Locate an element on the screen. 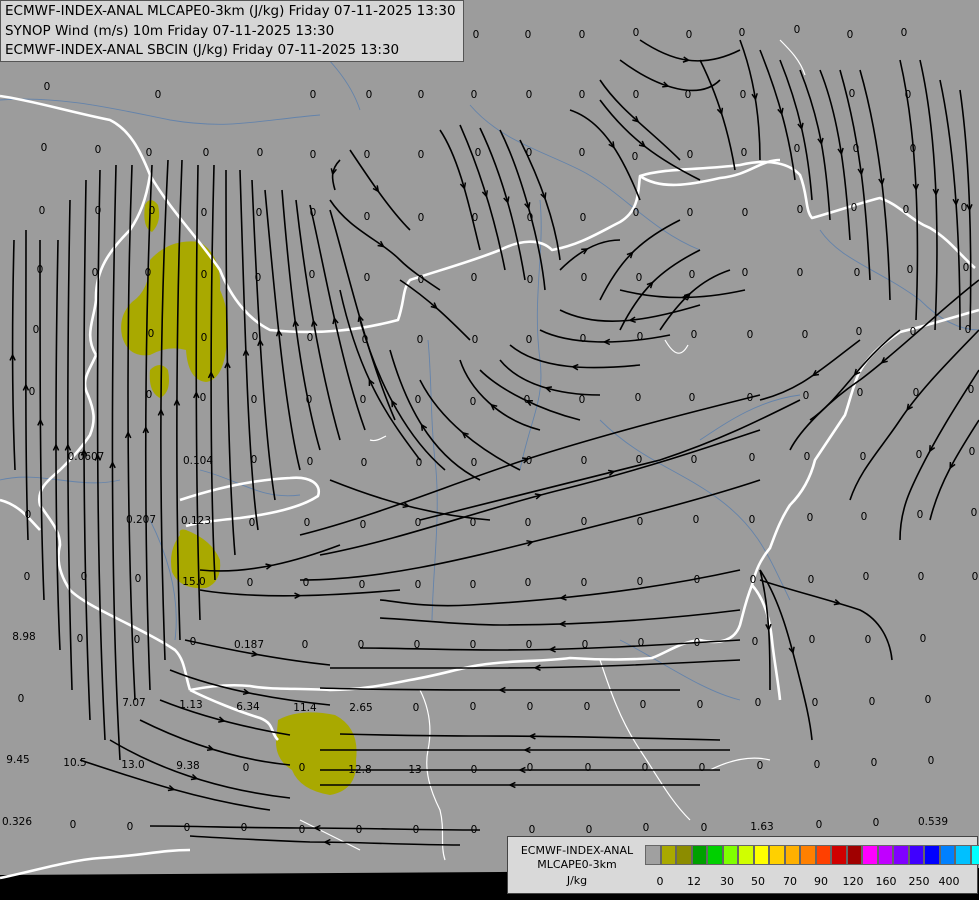 This screenshot has height=900, width=979. grid-value-label: 13.0 is located at coordinates (132, 765).